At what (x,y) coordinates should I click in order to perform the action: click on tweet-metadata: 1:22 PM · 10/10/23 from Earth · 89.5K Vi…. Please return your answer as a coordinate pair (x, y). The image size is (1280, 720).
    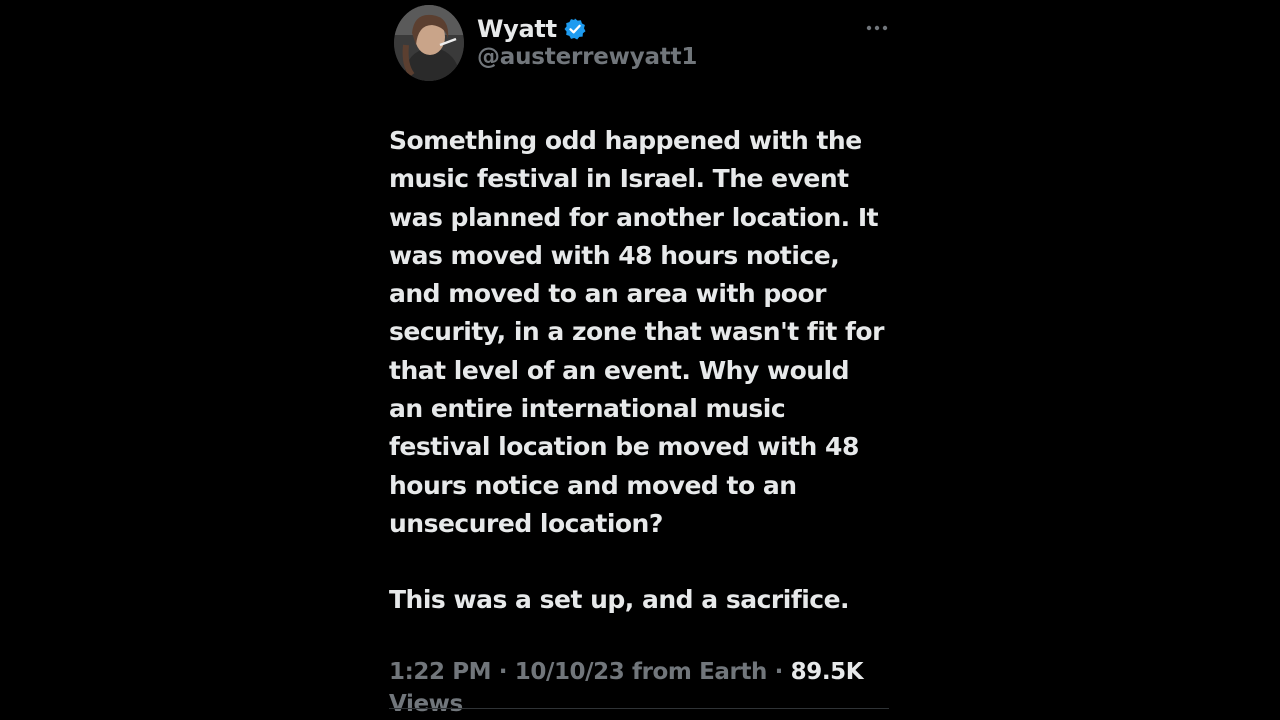
    Looking at the image, I should click on (639, 688).